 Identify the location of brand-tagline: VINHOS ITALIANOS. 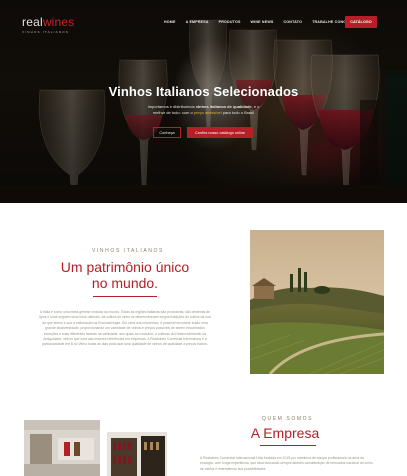
(45, 32).